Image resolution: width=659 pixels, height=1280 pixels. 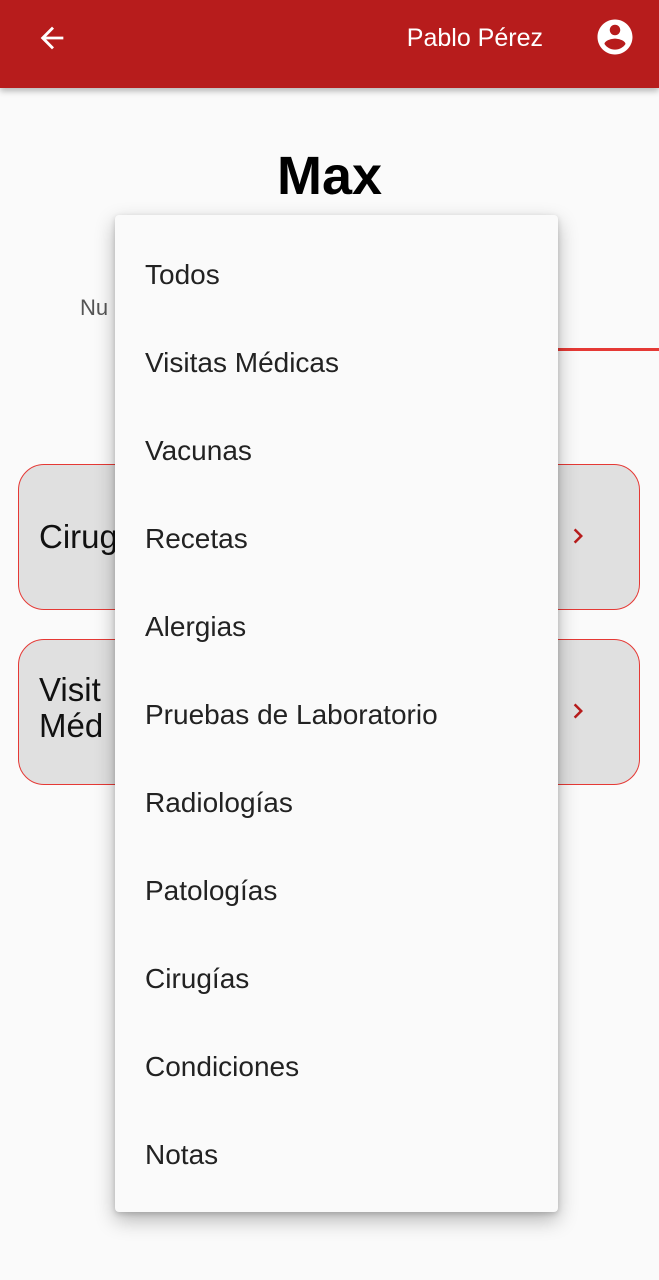 What do you see at coordinates (336, 539) in the screenshot?
I see `menu-item-recetas: Recetas` at bounding box center [336, 539].